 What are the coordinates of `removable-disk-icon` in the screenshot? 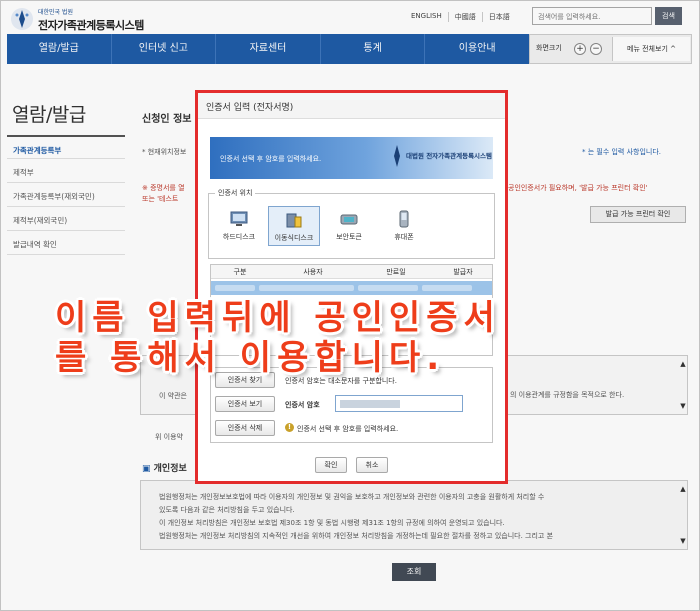 It's located at (294, 220).